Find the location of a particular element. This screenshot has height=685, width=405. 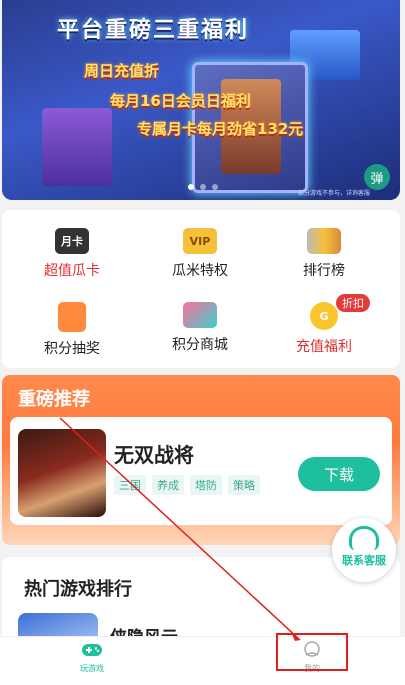

month-card-icon: 月卡 is located at coordinates (72, 241).